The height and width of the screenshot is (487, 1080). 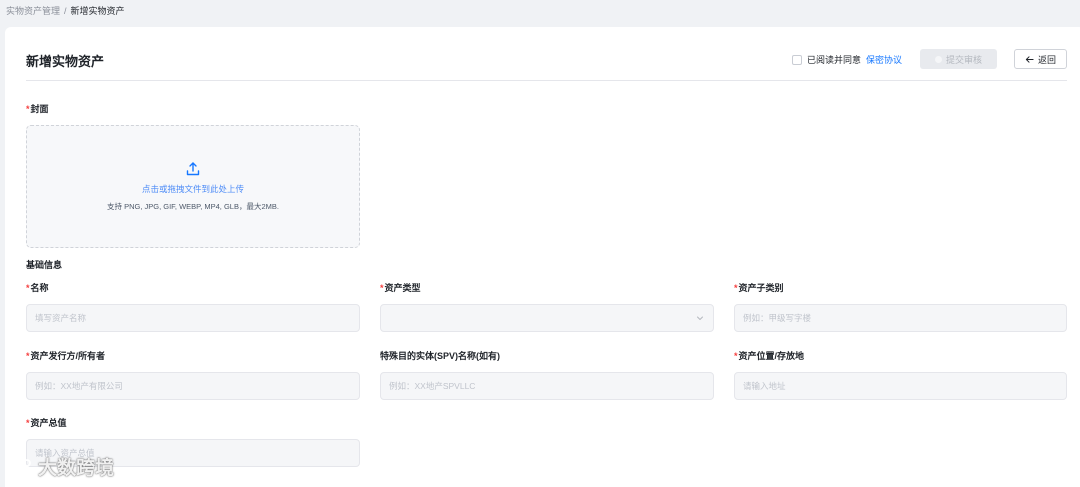 What do you see at coordinates (700, 318) in the screenshot?
I see `chevron-down-icon` at bounding box center [700, 318].